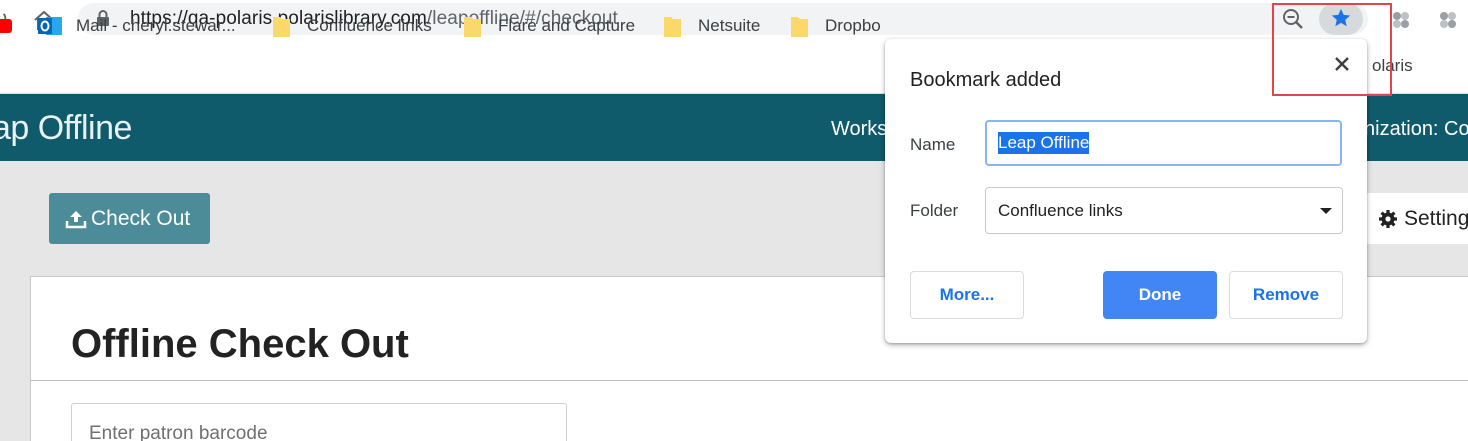 The height and width of the screenshot is (441, 1468). What do you see at coordinates (76, 219) in the screenshot?
I see `upload-icon` at bounding box center [76, 219].